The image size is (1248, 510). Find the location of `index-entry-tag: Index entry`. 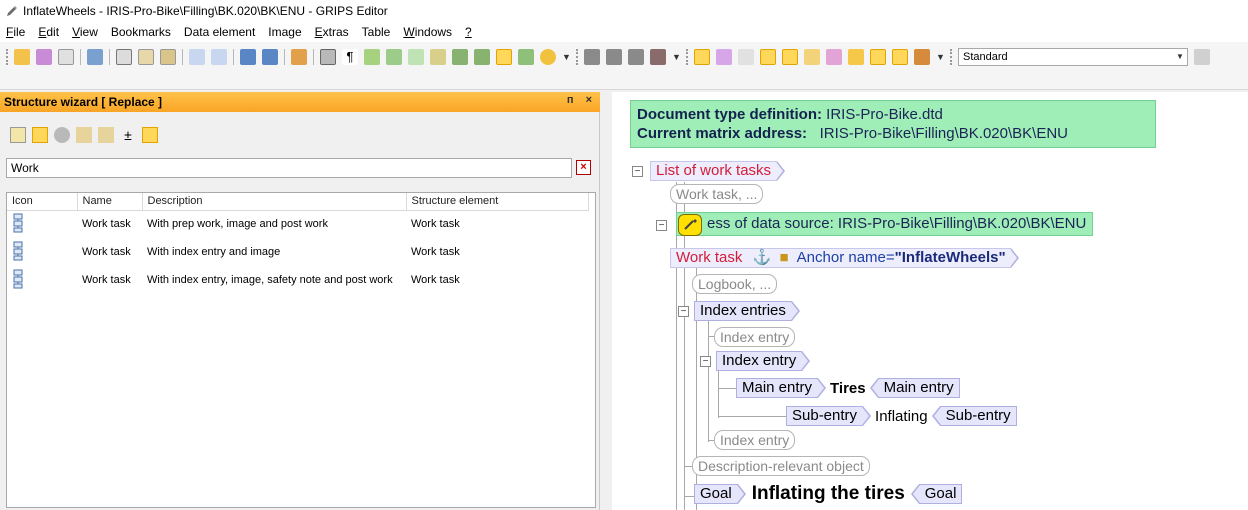

index-entry-tag: Index entry is located at coordinates (763, 361).